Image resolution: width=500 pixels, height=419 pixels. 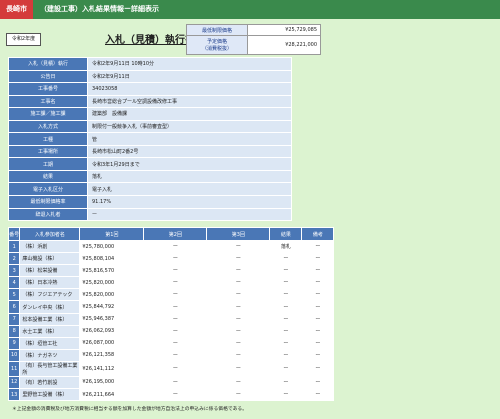 What do you see at coordinates (48, 176) in the screenshot?
I see `info-label: 結果` at bounding box center [48, 176].